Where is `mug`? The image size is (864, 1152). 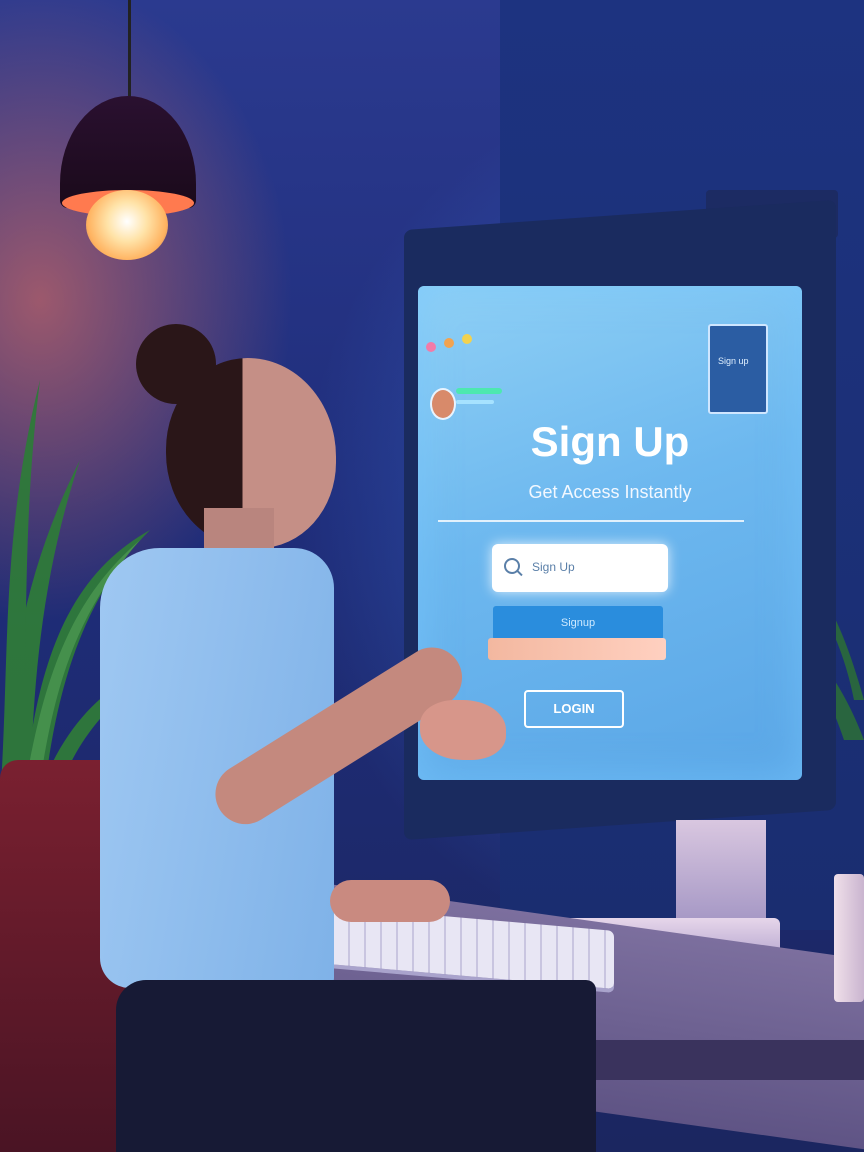 mug is located at coordinates (849, 938).